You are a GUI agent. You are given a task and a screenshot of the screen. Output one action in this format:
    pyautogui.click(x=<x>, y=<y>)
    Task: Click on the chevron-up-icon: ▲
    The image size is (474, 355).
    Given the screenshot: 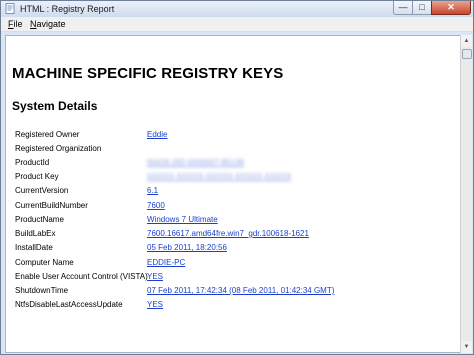 What is the action you would take?
    pyautogui.click(x=466, y=41)
    